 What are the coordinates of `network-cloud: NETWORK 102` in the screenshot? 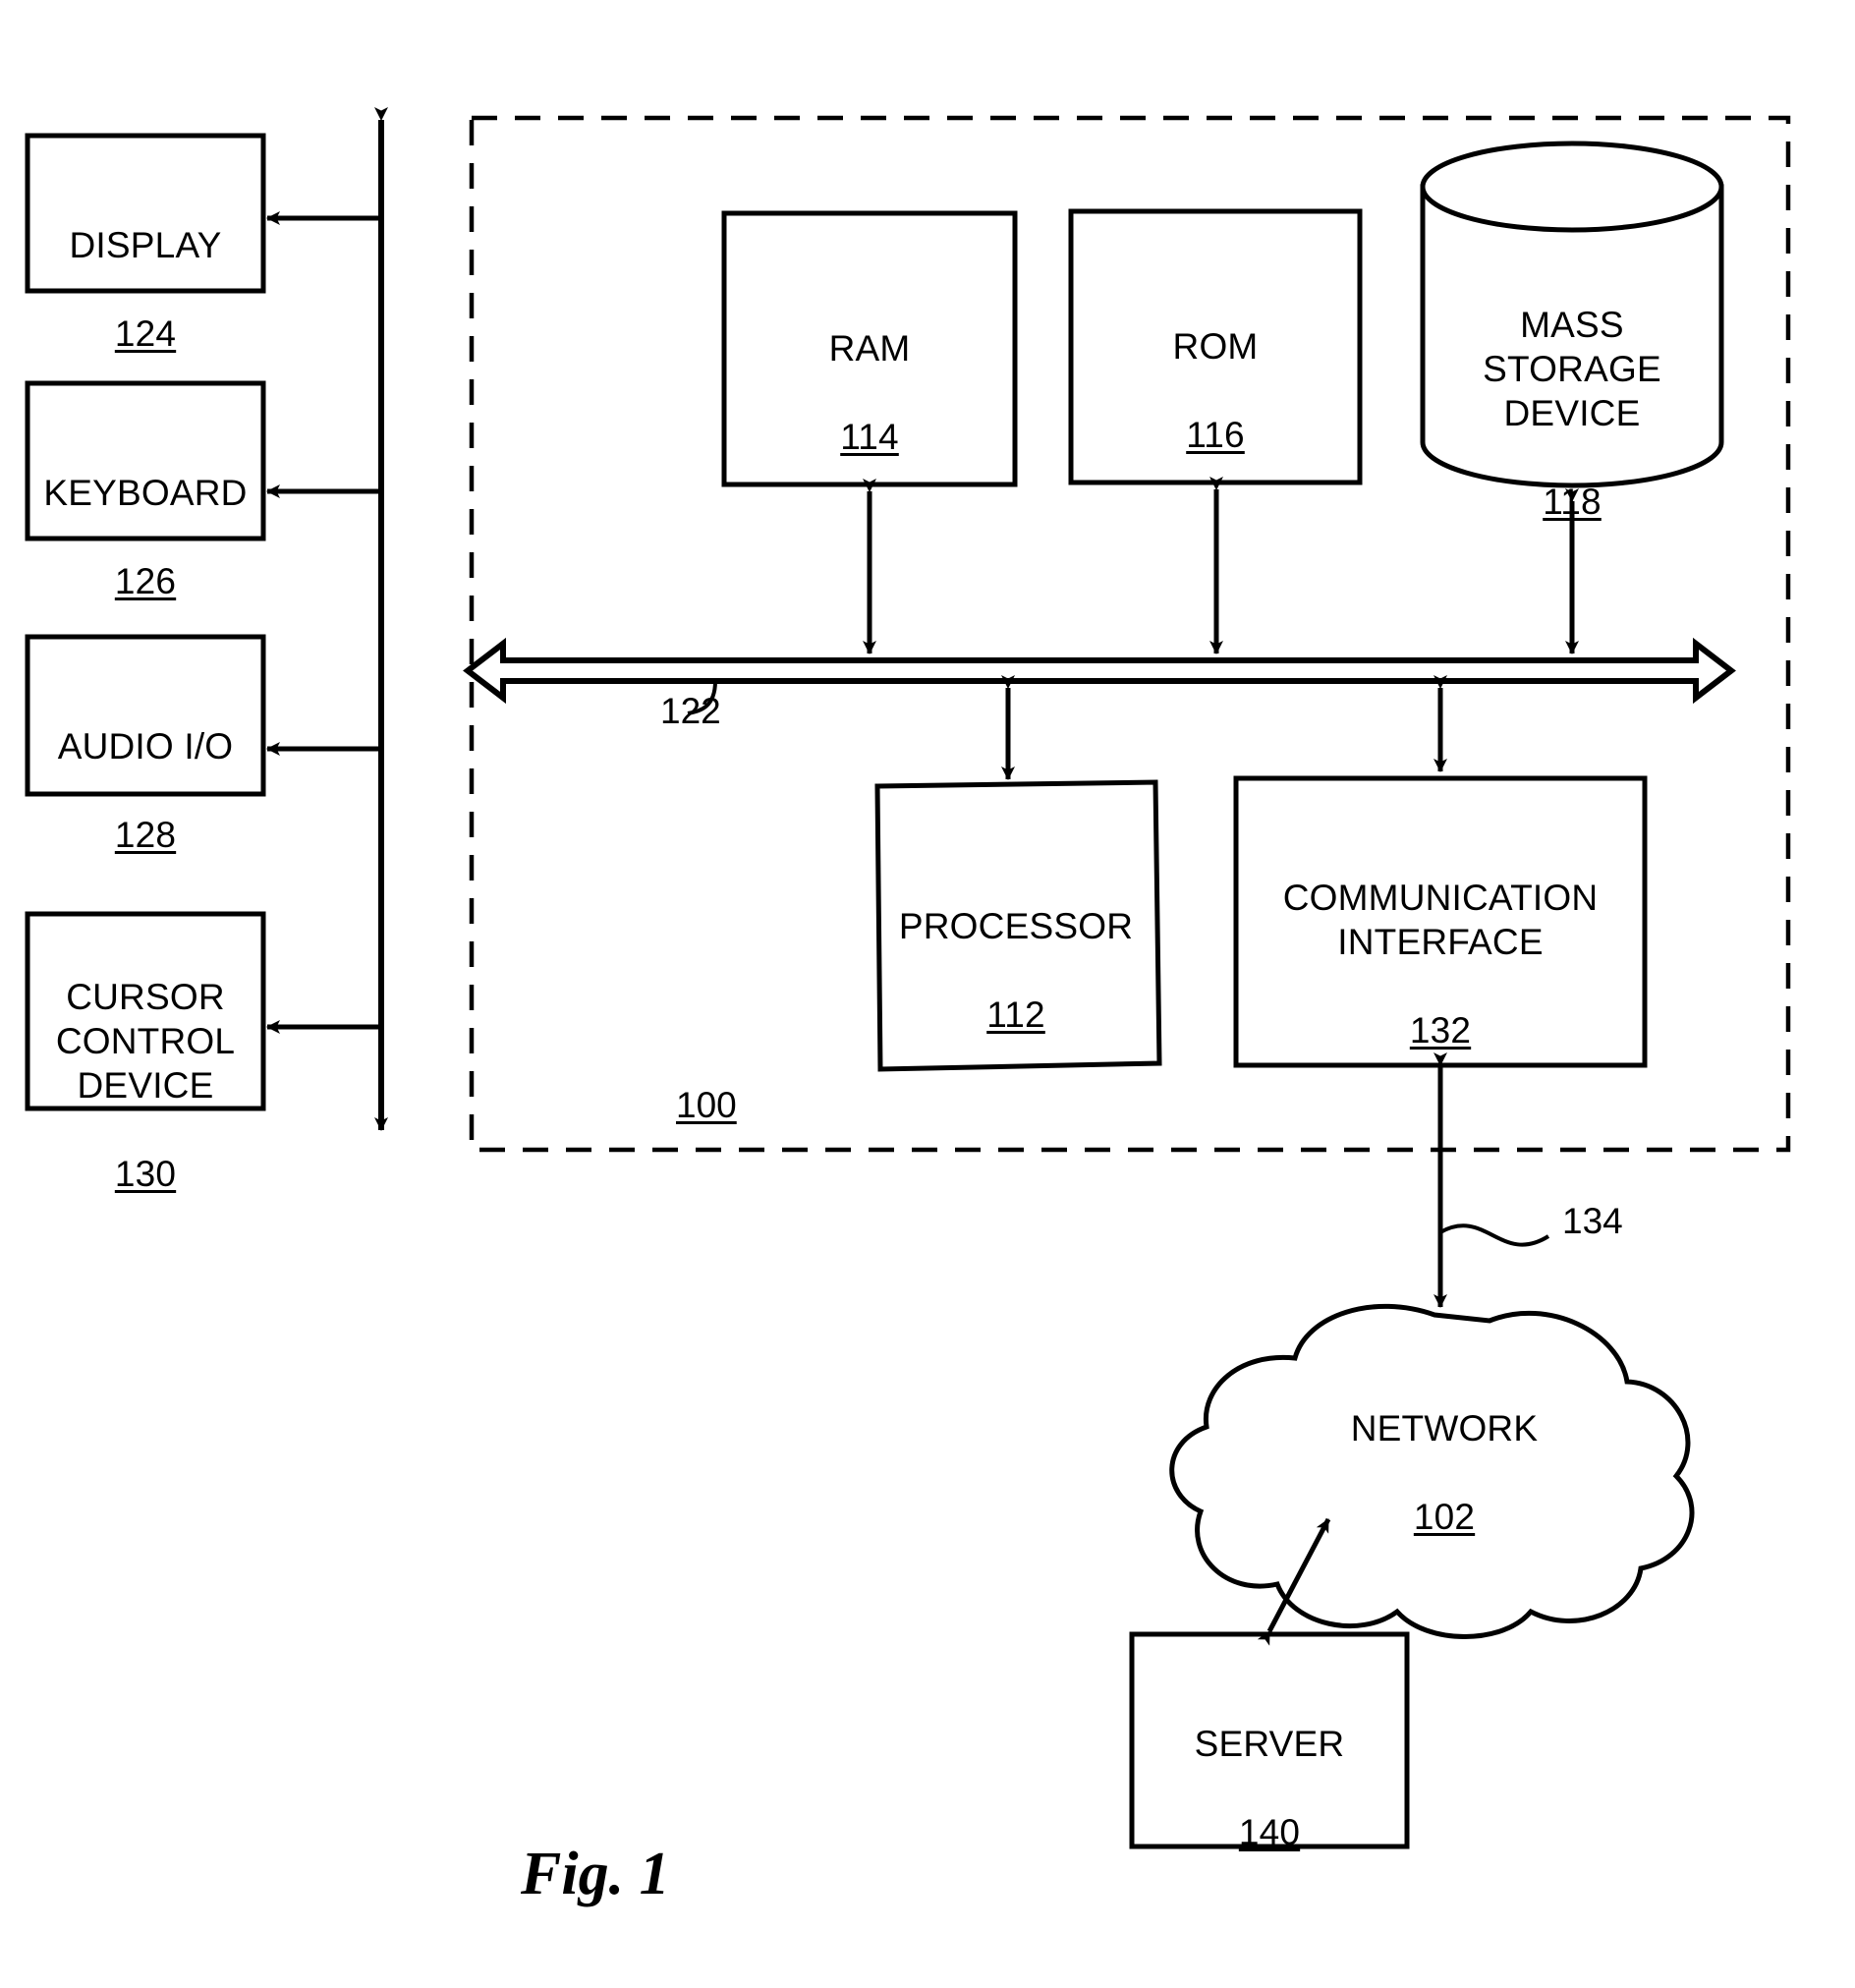 It's located at (1444, 1450).